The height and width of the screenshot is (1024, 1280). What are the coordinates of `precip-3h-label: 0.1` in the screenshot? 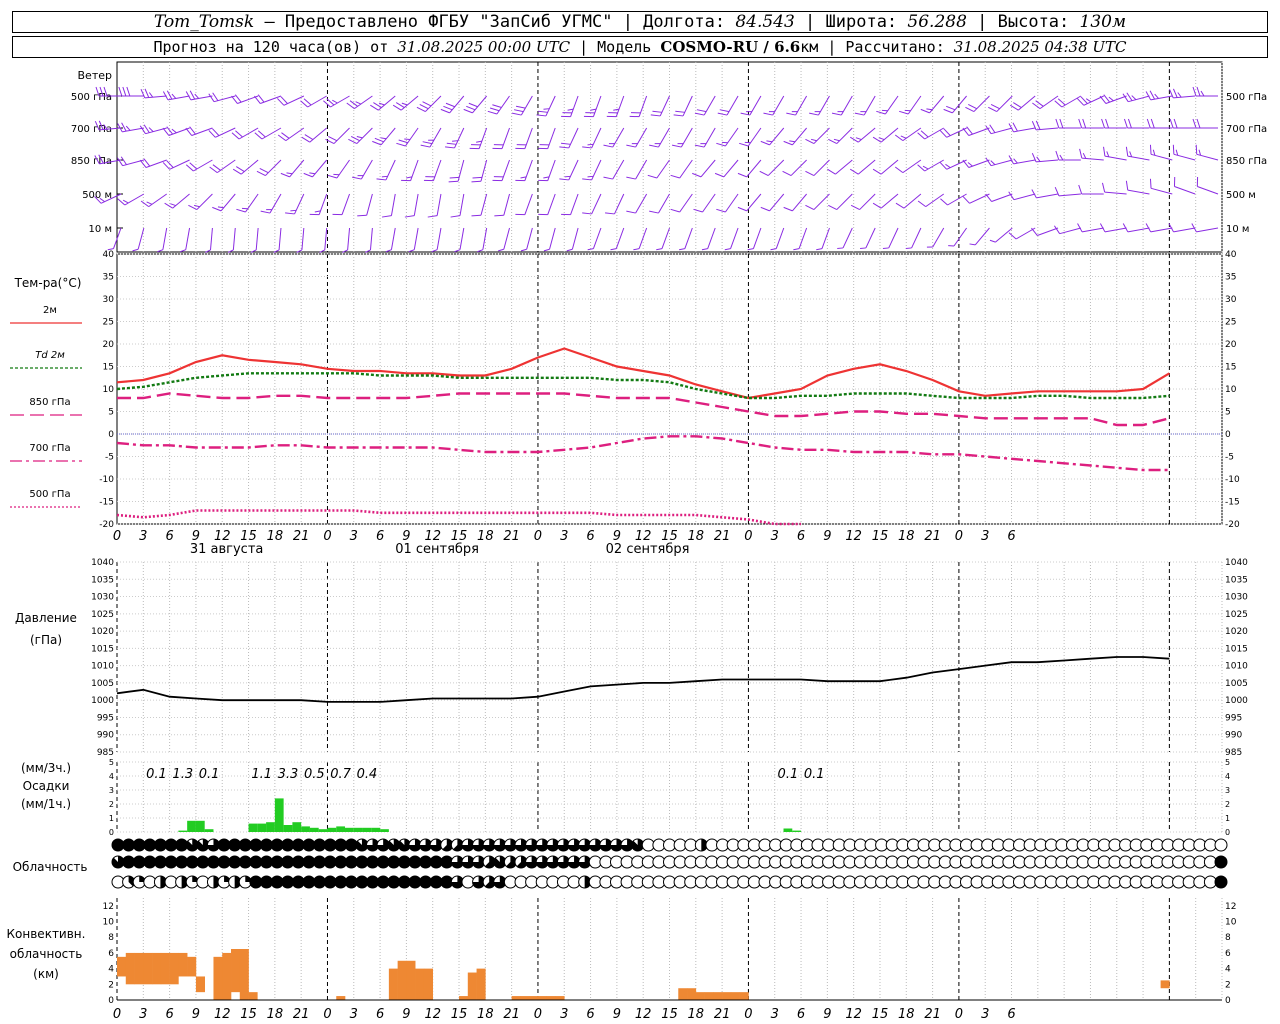 It's located at (814, 774).